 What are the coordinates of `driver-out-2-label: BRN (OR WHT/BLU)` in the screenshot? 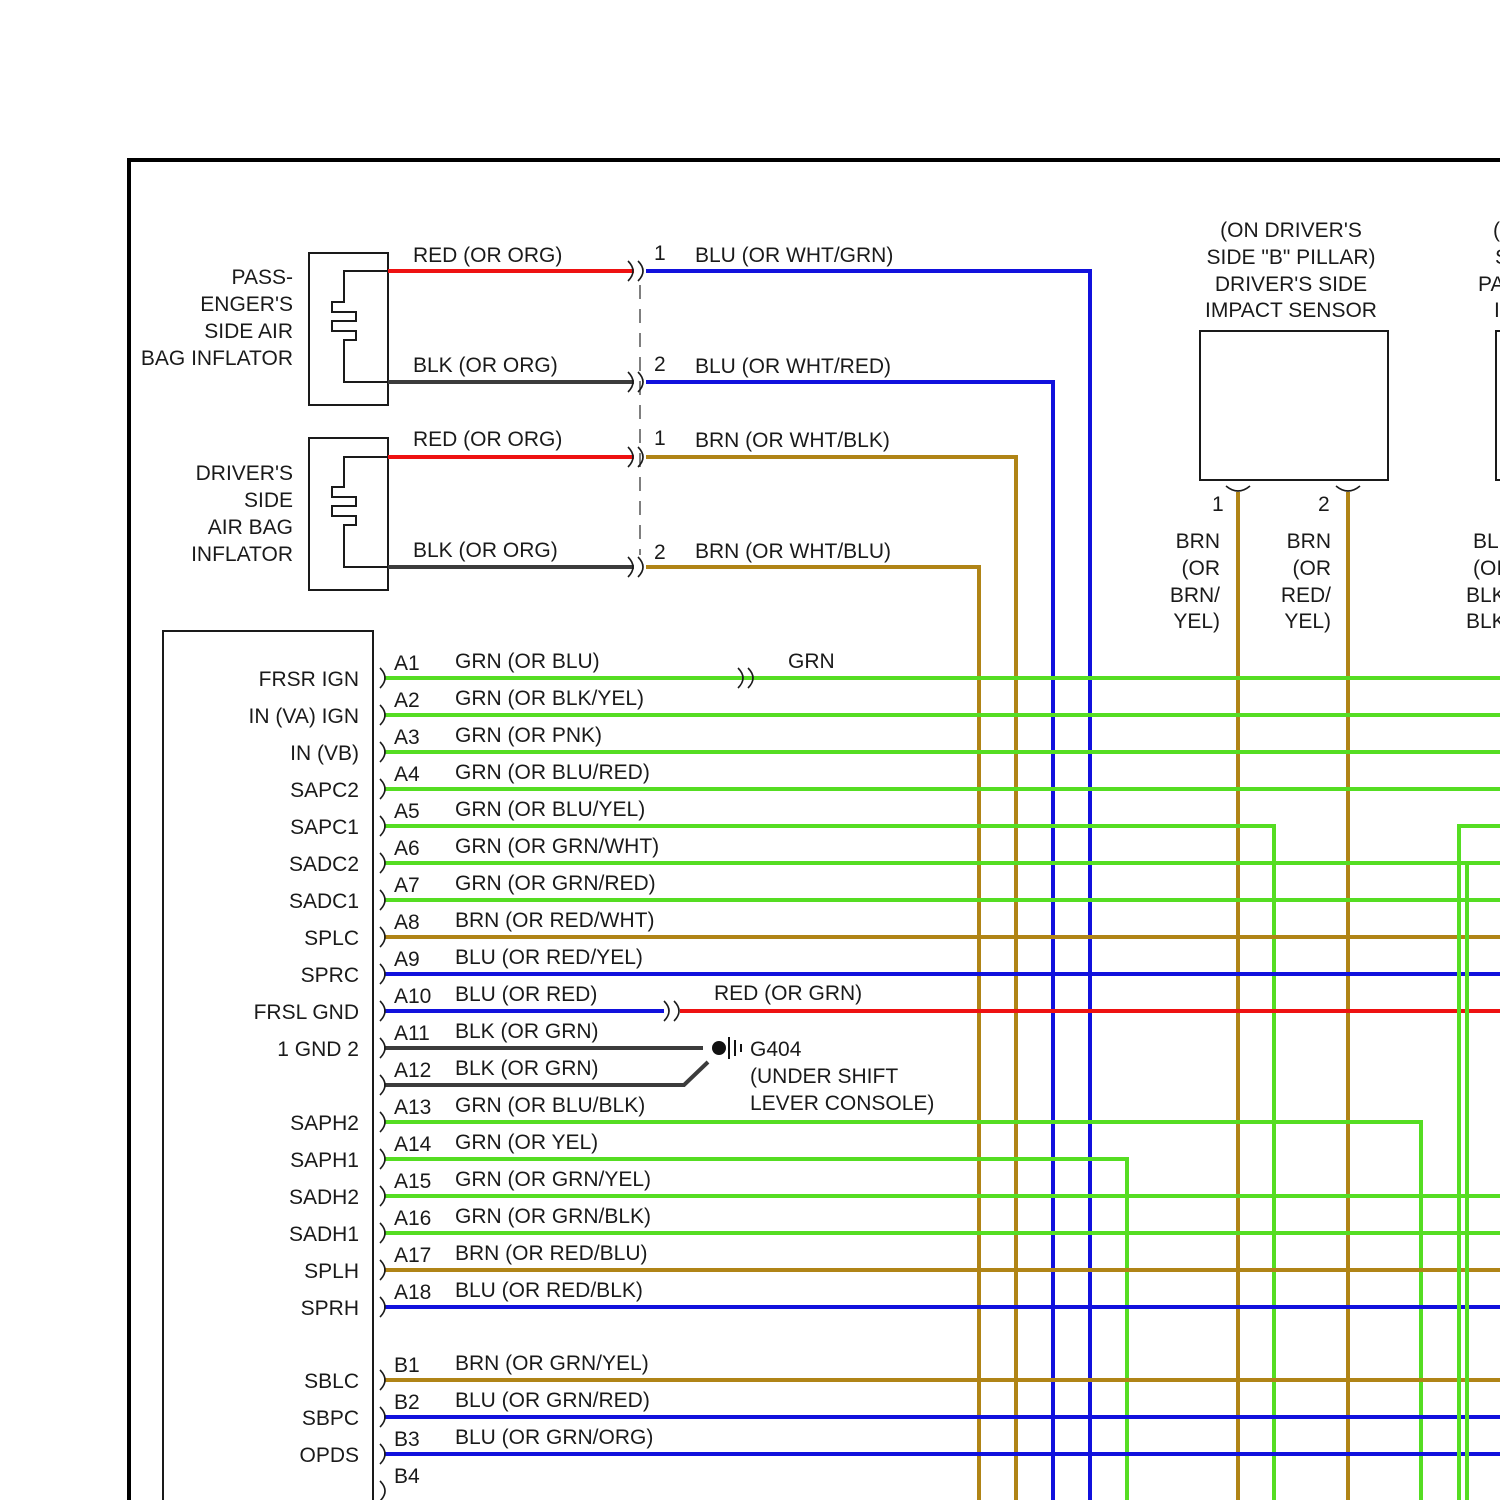 It's located at (793, 551).